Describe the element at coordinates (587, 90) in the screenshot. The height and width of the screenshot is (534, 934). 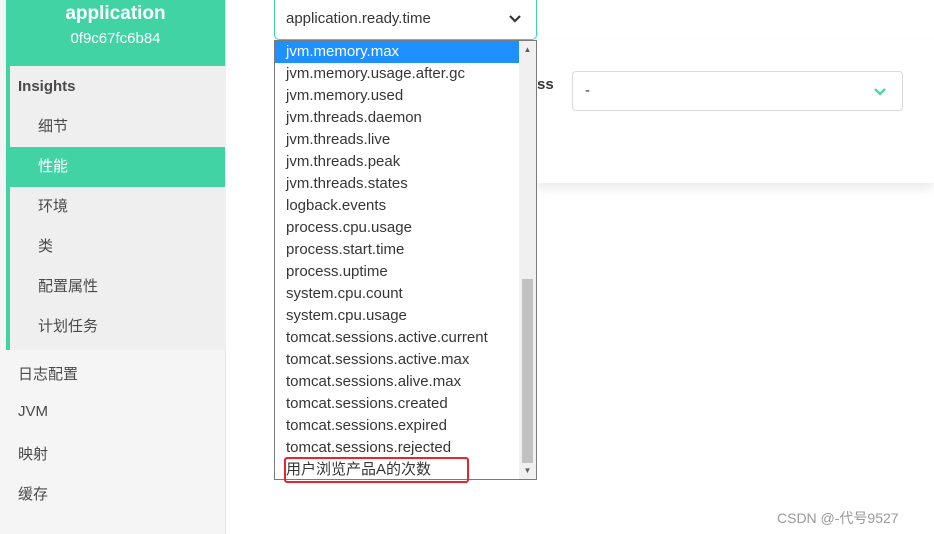
I see `tag-select-value: -` at that location.